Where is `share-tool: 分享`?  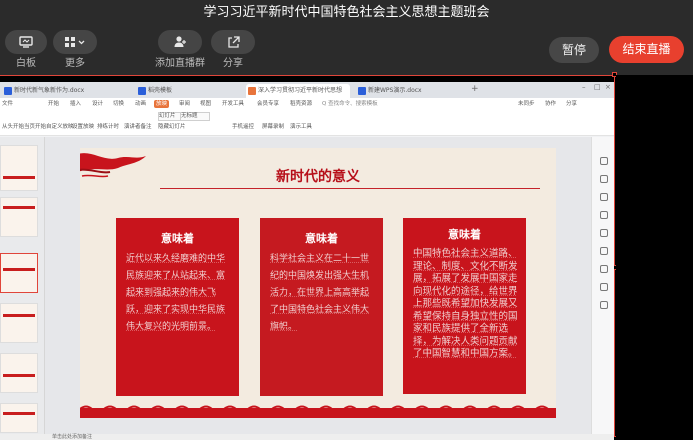 share-tool: 分享 is located at coordinates (233, 50).